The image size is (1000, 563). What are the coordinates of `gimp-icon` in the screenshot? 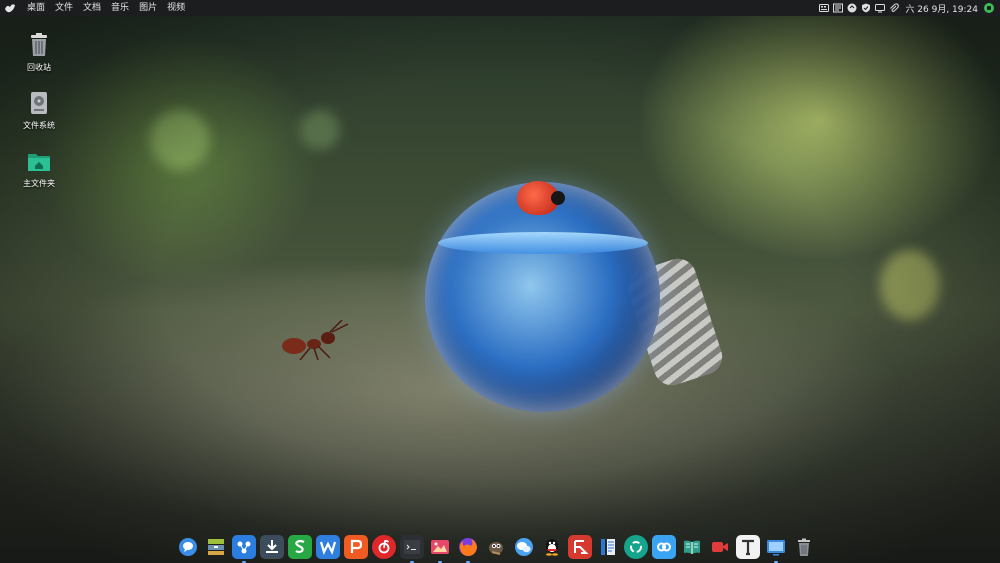 It's located at (496, 548).